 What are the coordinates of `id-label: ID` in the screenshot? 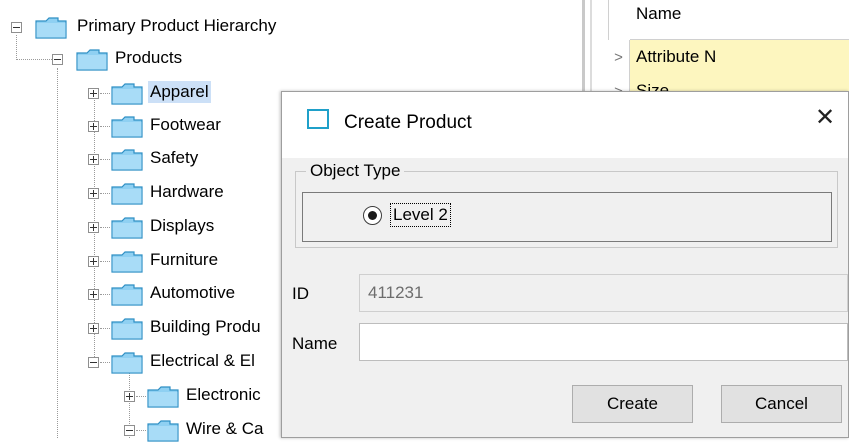 It's located at (300, 293).